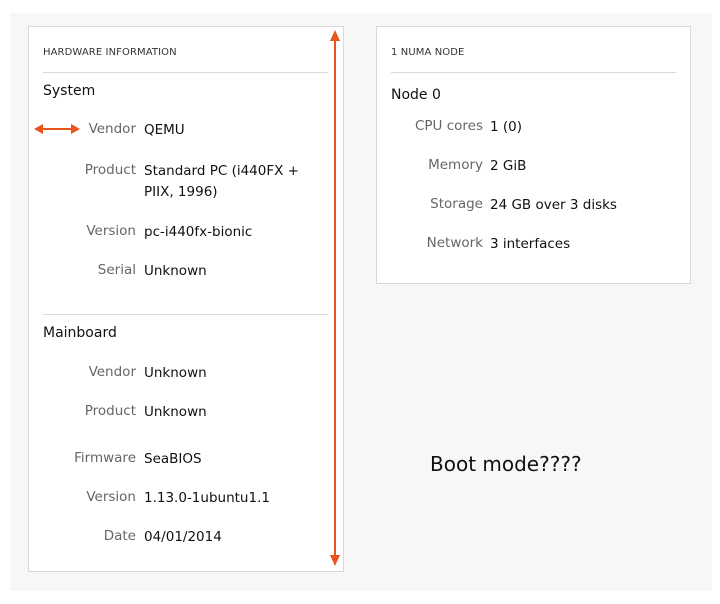 The width and height of the screenshot is (720, 604). What do you see at coordinates (506, 464) in the screenshot?
I see `boot-mode-annotation: Boot mode????` at bounding box center [506, 464].